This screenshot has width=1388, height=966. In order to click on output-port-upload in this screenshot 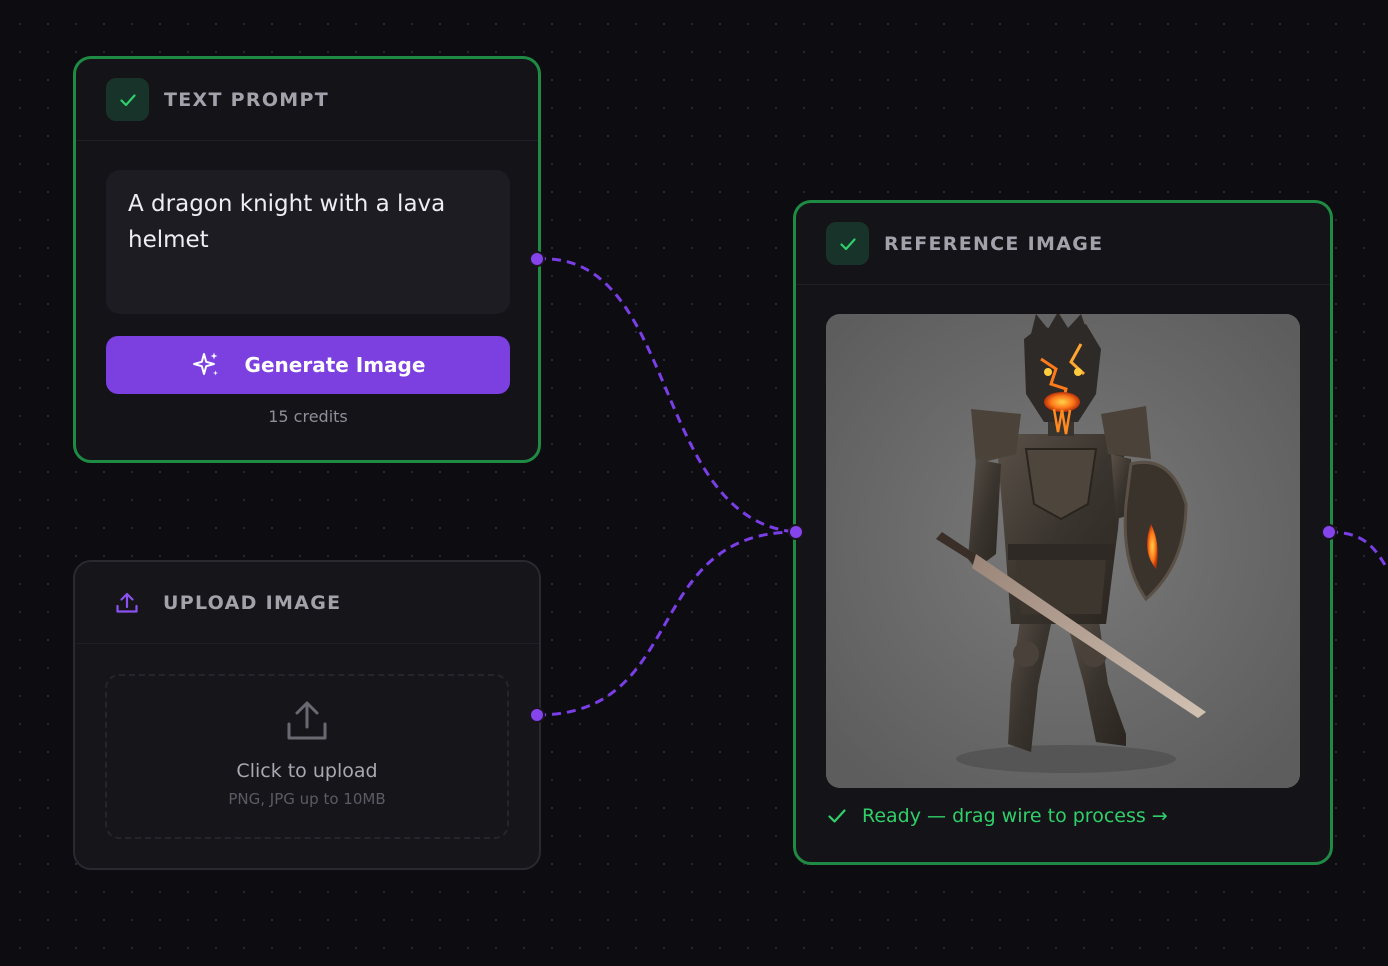, I will do `click(537, 715)`.